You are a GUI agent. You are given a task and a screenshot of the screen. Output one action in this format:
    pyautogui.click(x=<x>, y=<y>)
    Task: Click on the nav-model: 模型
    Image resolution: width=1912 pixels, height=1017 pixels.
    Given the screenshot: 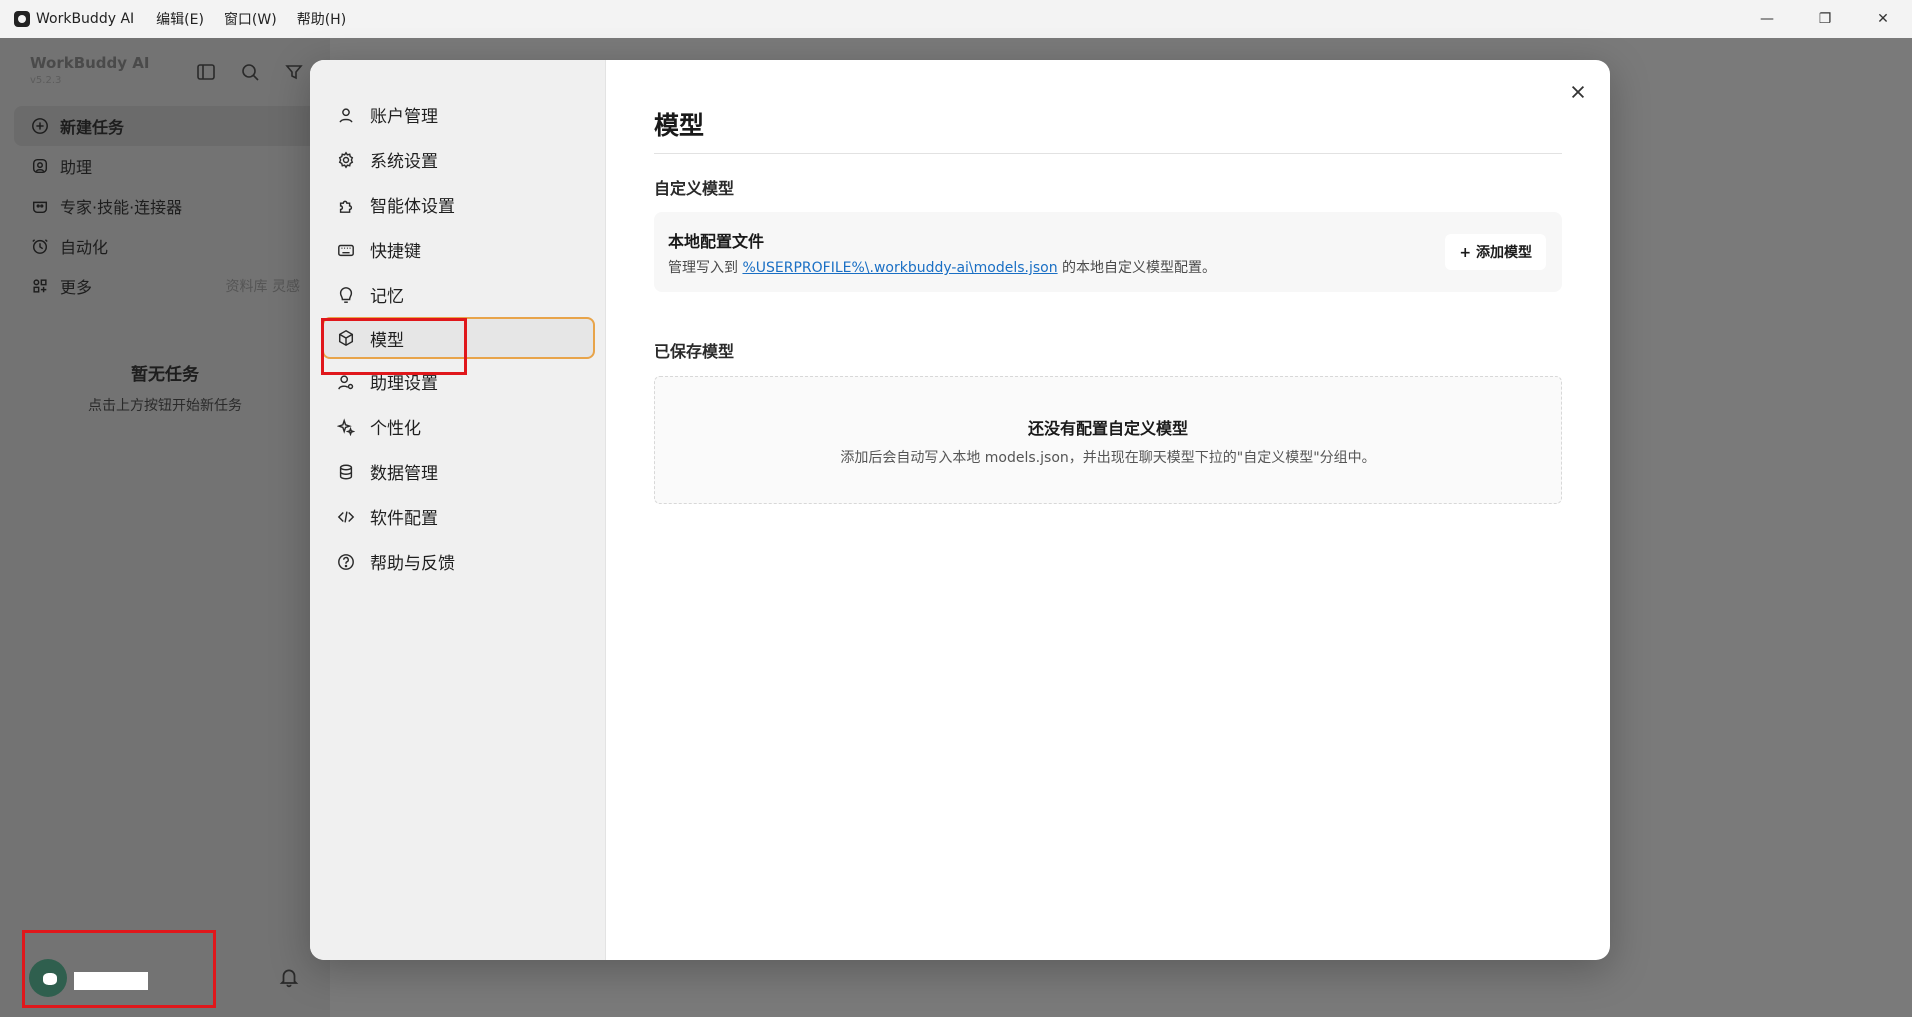 What is the action you would take?
    pyautogui.click(x=458, y=338)
    